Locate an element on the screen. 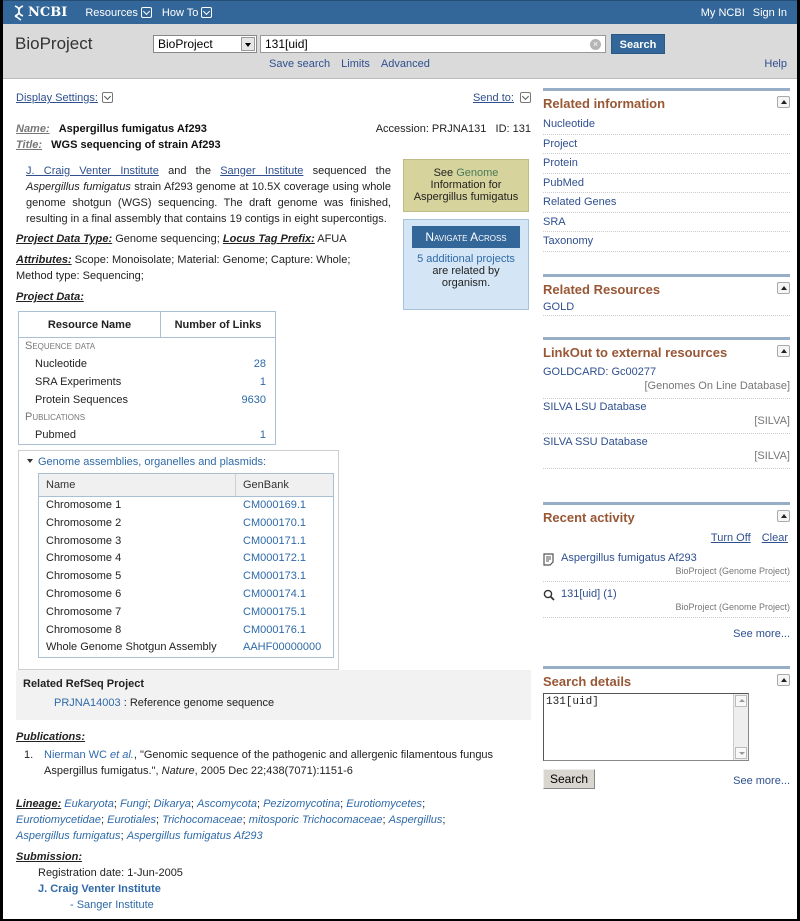 This screenshot has width=800, height=921. category-label: Publications is located at coordinates (55, 417).